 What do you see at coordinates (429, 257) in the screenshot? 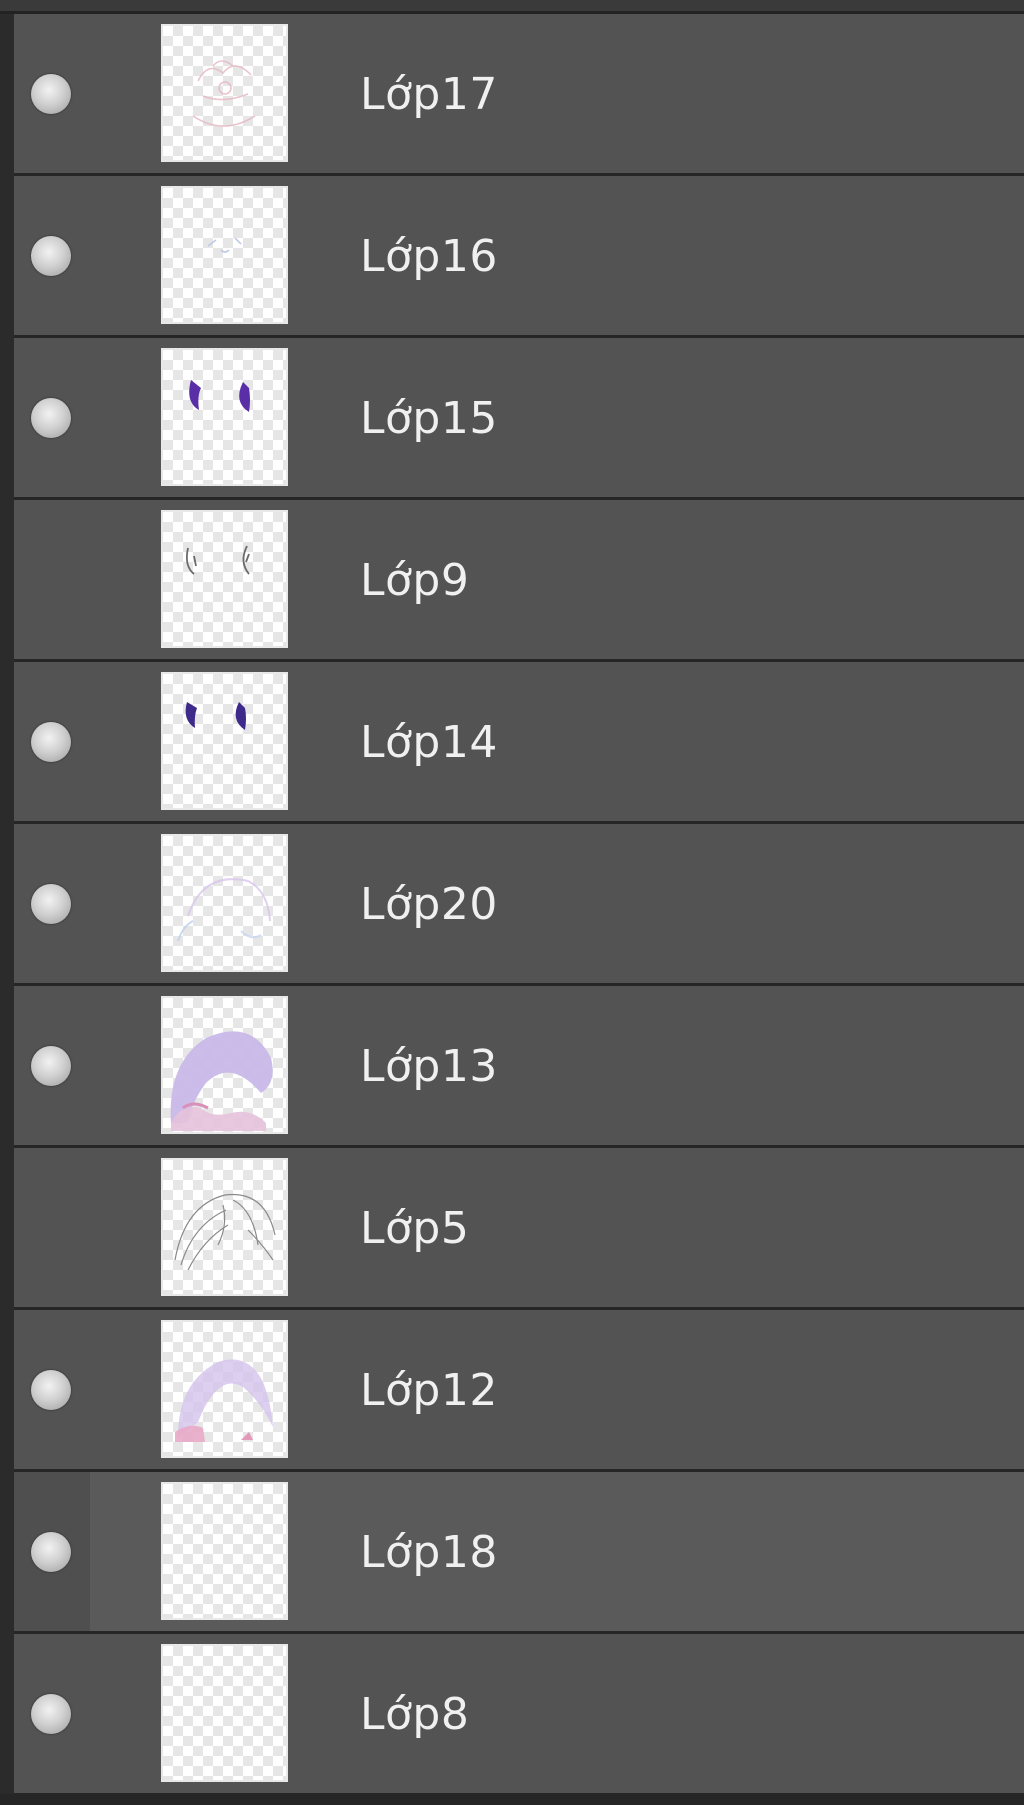
I see `layer-name: Lớp16` at bounding box center [429, 257].